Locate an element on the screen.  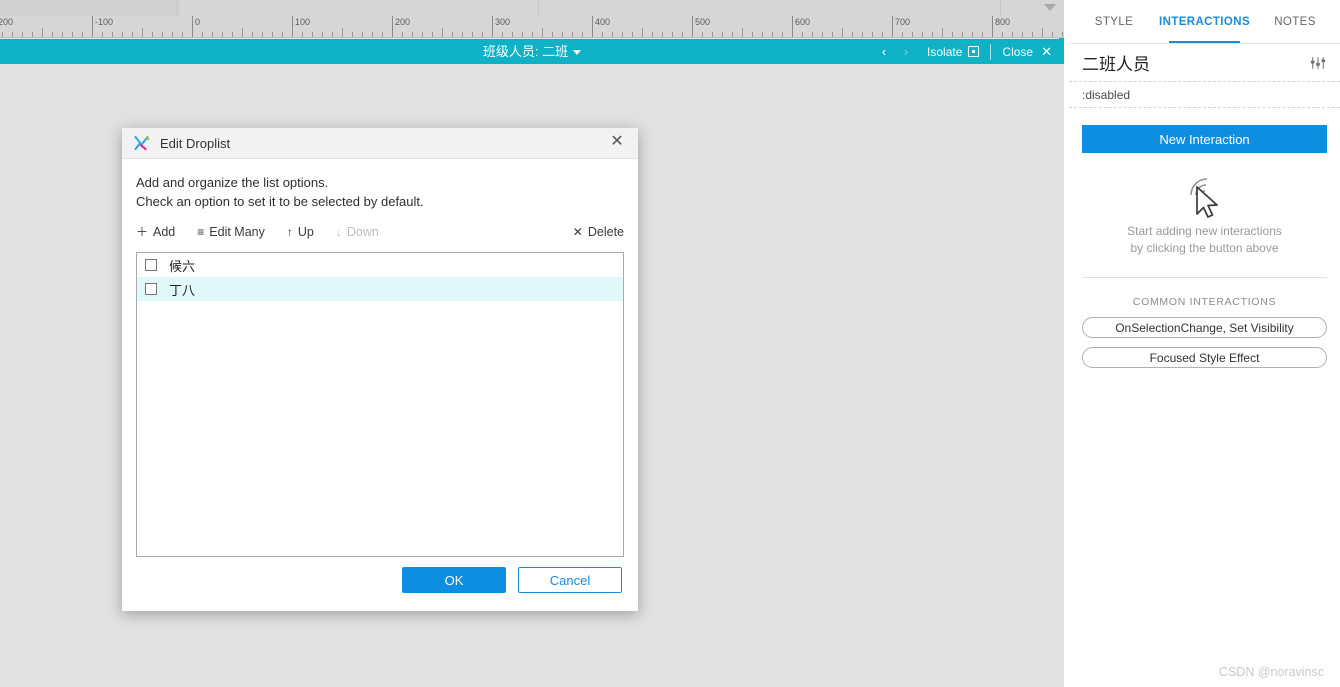
edit-many-button-label: Edit Many is located at coordinates (237, 232).